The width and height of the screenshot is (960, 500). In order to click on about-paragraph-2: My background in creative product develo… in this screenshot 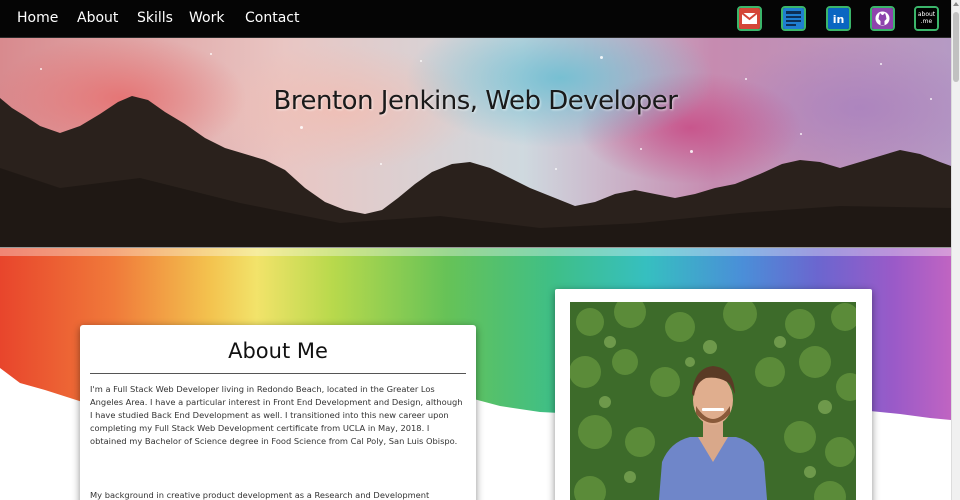, I will do `click(260, 495)`.